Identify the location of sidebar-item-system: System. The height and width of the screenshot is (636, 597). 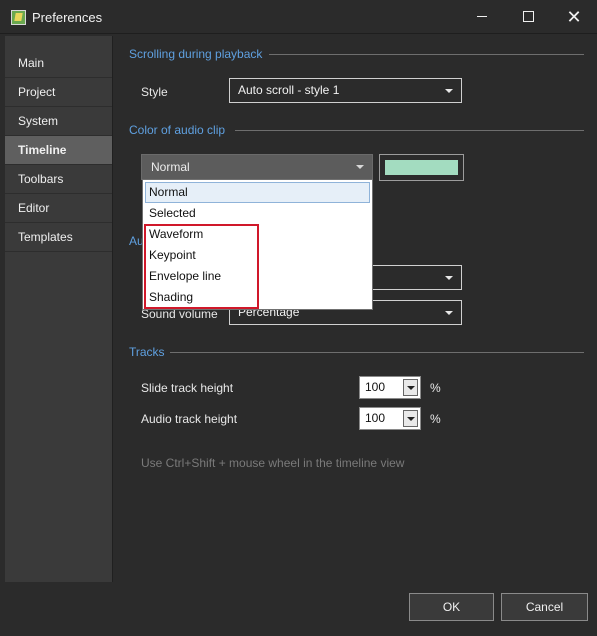
(58, 121).